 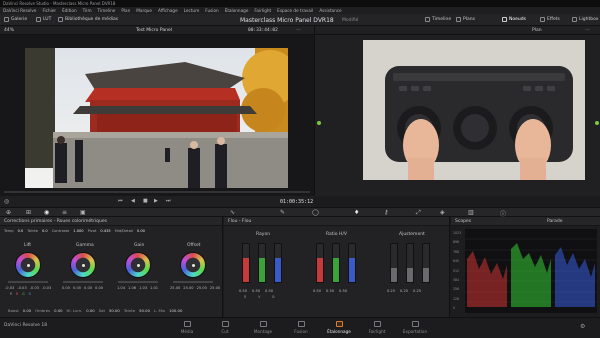 I want to click on sizing-icon: ⤢, so click(x=418, y=213).